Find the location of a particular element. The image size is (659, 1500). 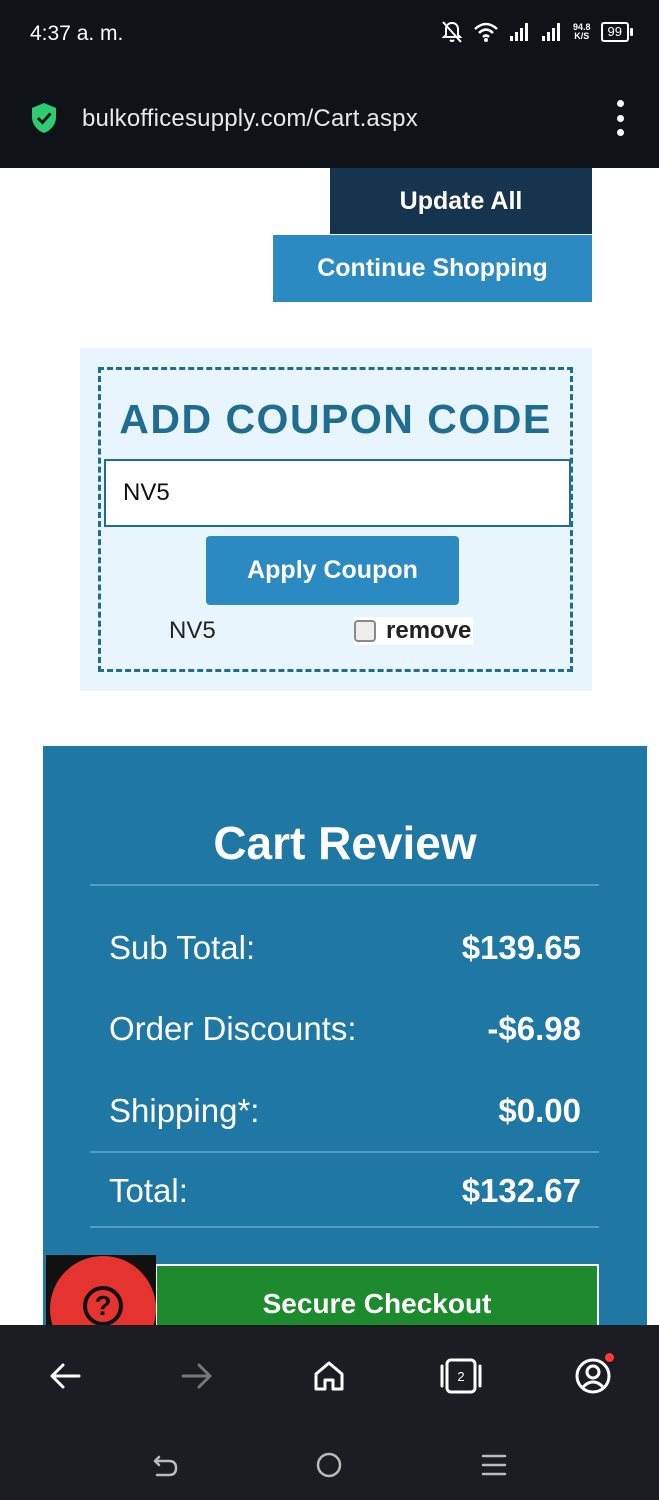

shield-check-icon is located at coordinates (44, 118).